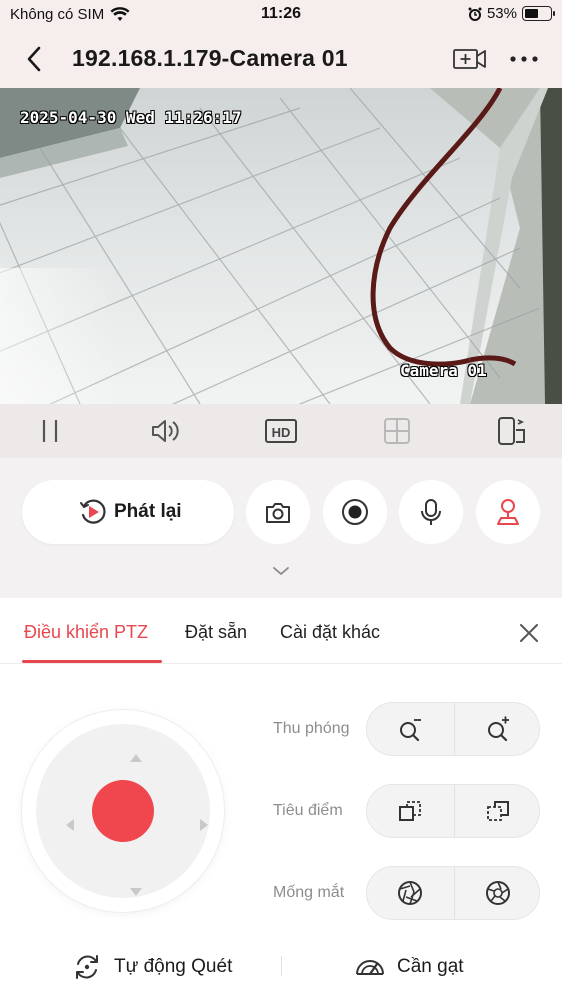 The width and height of the screenshot is (562, 1000). I want to click on active-tab-indicator, so click(92, 661).